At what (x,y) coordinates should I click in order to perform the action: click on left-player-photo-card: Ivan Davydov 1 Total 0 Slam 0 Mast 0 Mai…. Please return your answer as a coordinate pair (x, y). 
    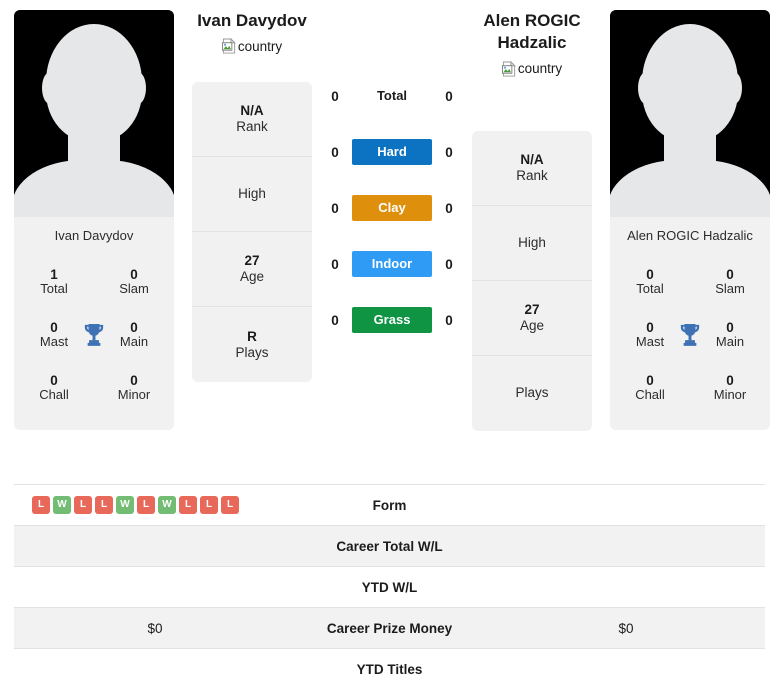
    Looking at the image, I should click on (94, 220).